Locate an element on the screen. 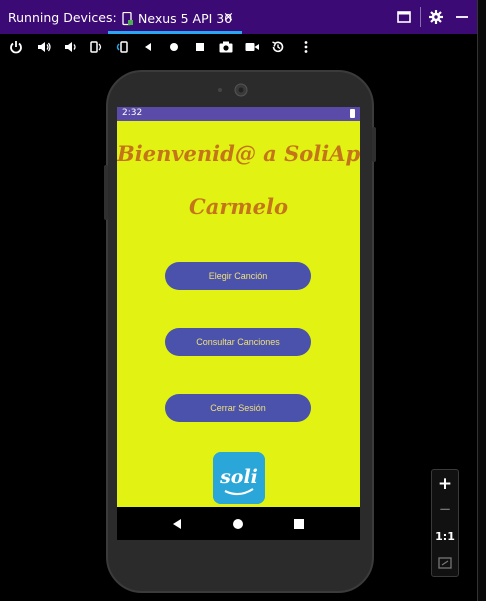 The width and height of the screenshot is (486, 601). status-time: 2:32 is located at coordinates (132, 113).